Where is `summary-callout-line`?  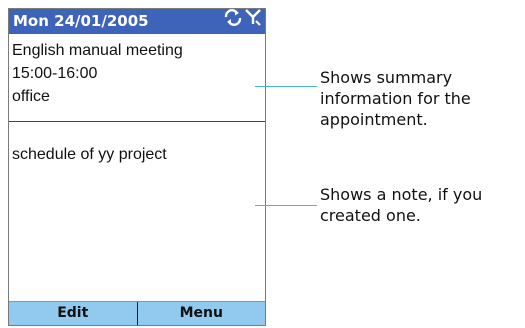
summary-callout-line is located at coordinates (286, 86).